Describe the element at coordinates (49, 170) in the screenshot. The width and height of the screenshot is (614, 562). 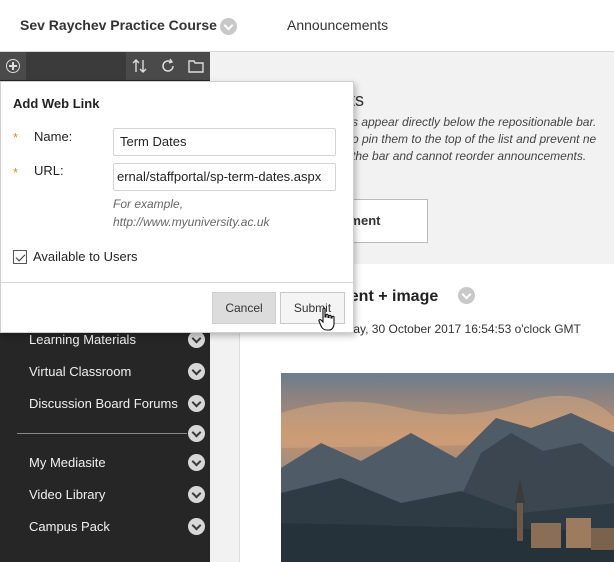
I see `url-label: URL:` at that location.